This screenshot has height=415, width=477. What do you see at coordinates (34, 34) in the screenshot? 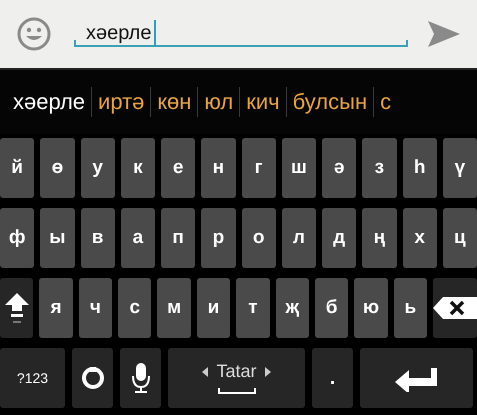
I see `emoji-icon` at bounding box center [34, 34].